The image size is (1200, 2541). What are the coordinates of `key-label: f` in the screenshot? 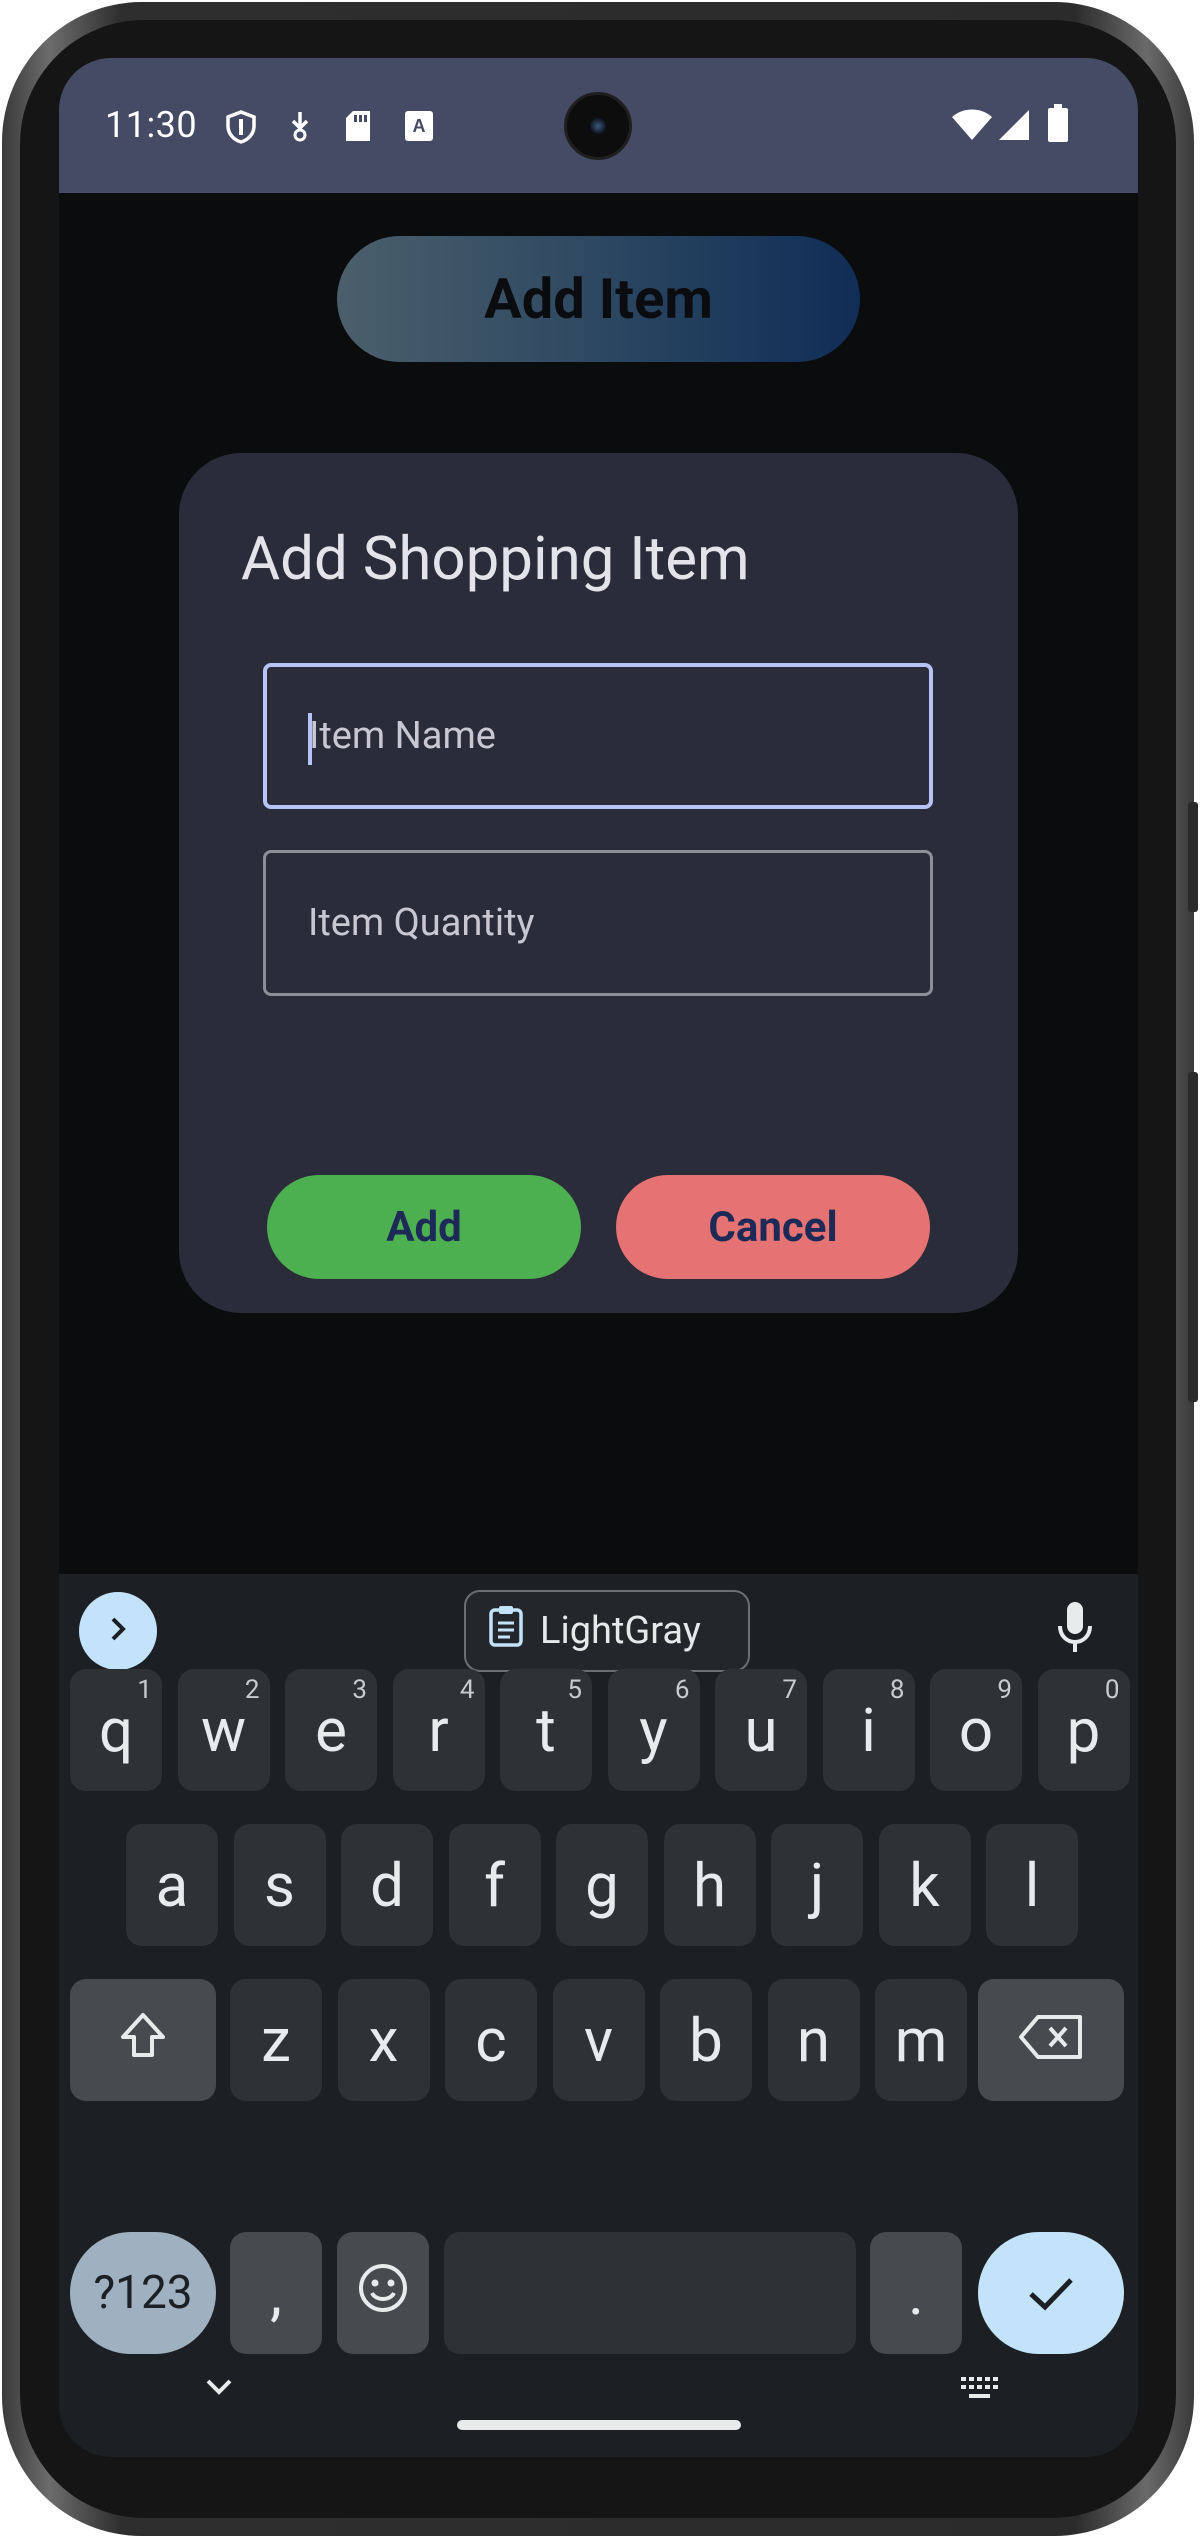 It's located at (494, 1885).